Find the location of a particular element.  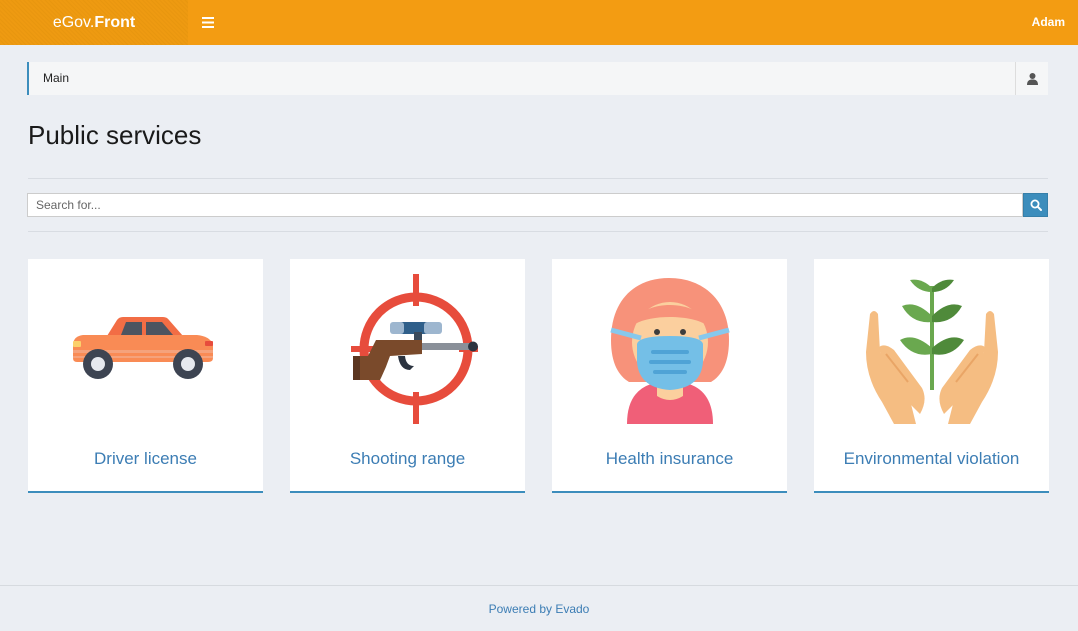

service-label: Driver license is located at coordinates (145, 458).